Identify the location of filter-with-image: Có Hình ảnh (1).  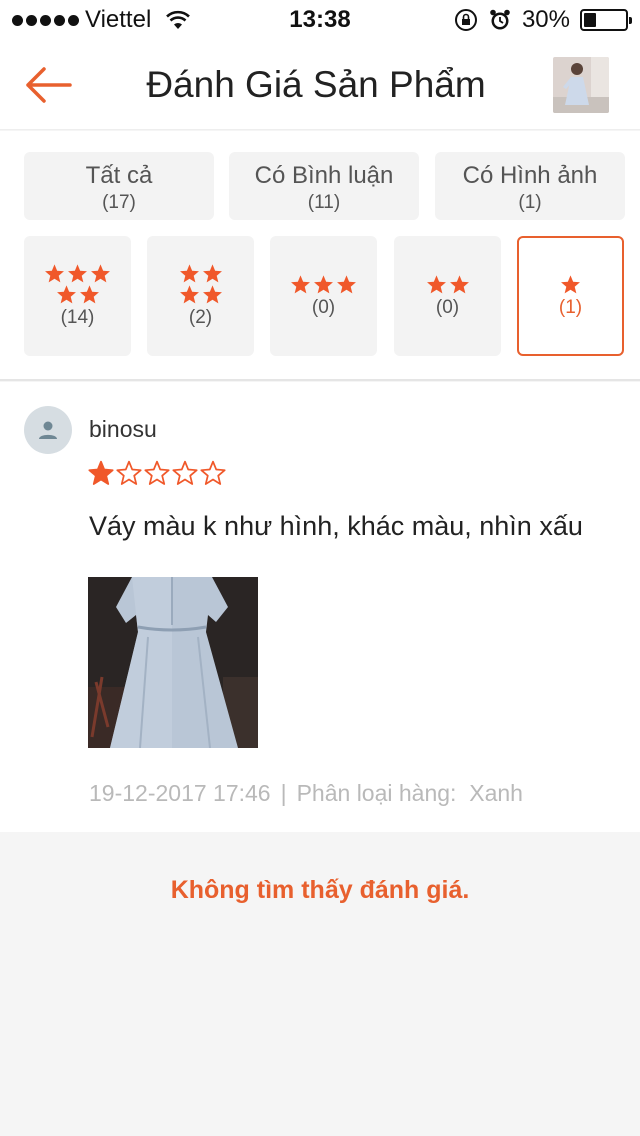
(530, 186).